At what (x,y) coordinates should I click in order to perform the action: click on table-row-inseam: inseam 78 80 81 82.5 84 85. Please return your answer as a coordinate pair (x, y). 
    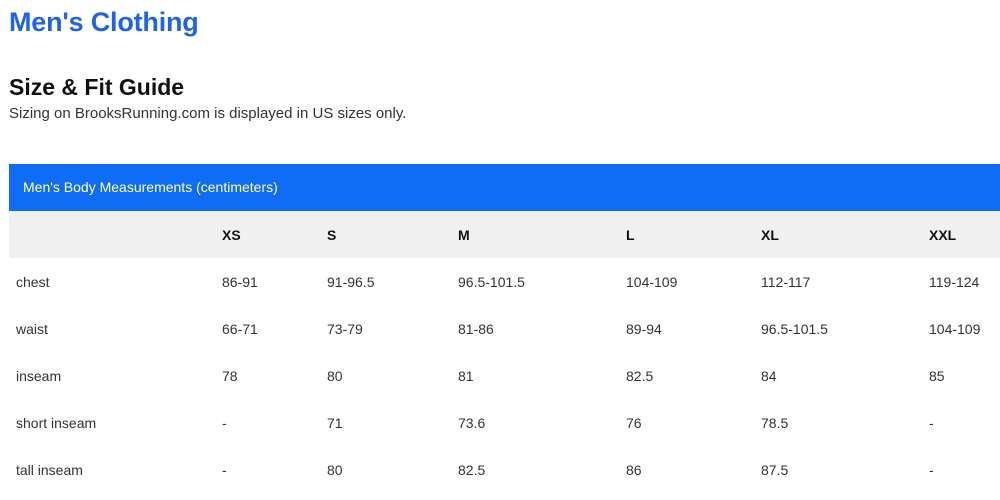
    Looking at the image, I should click on (504, 375).